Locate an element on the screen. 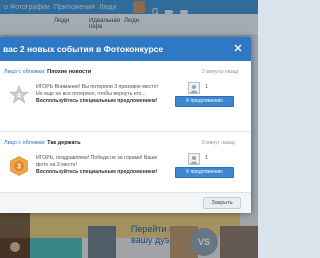 The height and width of the screenshot is (258, 320). rank-down-star-icon: 4 is located at coordinates (19, 95).